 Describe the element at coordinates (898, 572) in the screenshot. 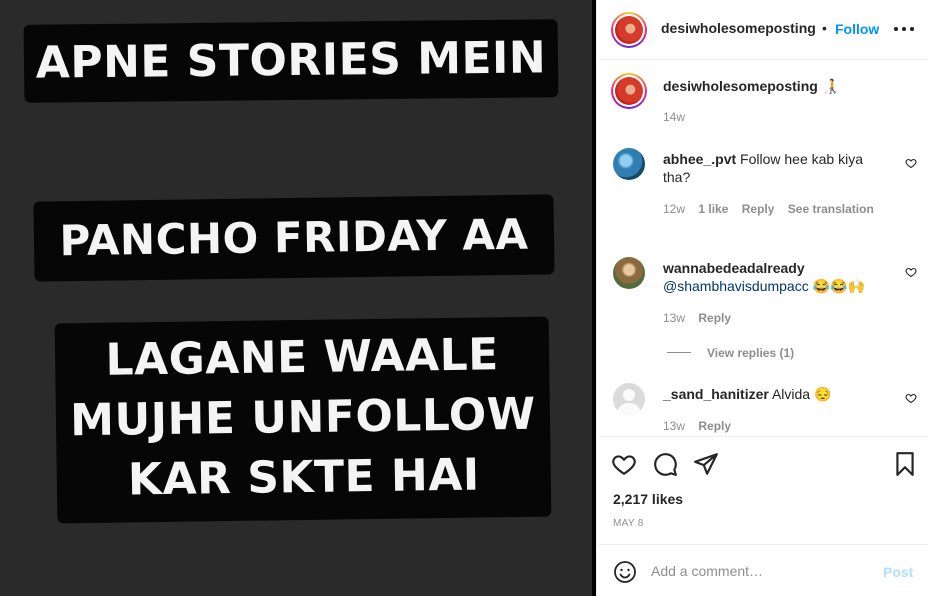

I see `post-comment-button: Post` at that location.